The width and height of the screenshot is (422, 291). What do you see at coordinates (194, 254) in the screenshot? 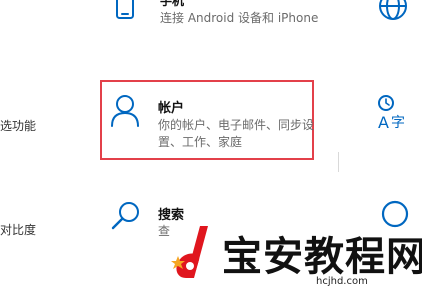
I see `watermark-logo-icon` at bounding box center [194, 254].